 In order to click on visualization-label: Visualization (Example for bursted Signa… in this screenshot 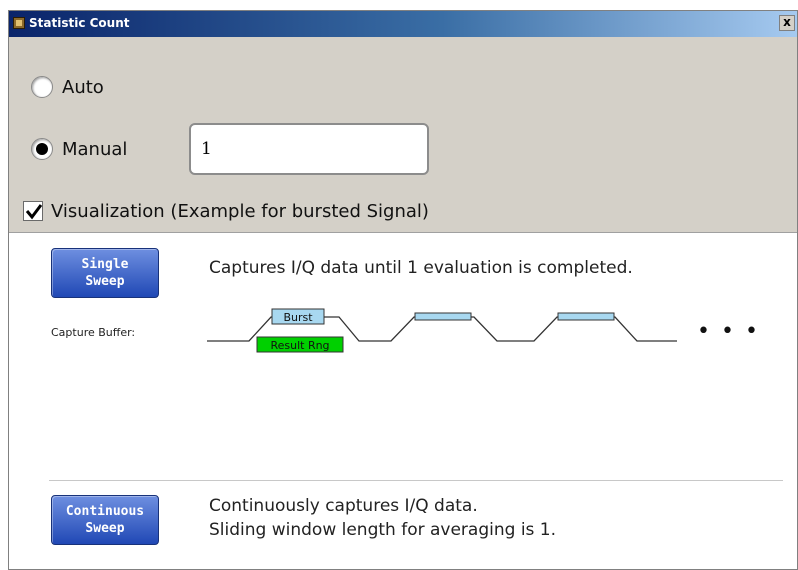, I will do `click(240, 211)`.